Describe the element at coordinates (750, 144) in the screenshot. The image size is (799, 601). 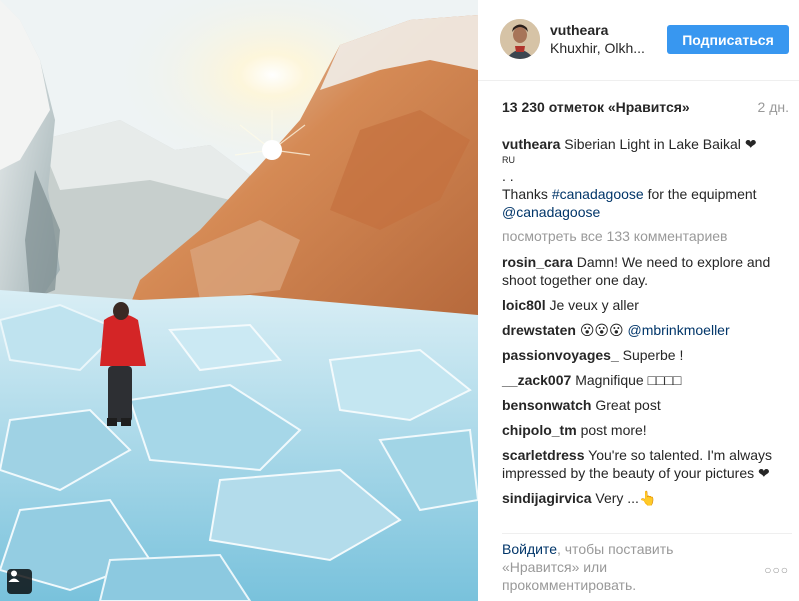
I see `heart-icon: ❤` at that location.